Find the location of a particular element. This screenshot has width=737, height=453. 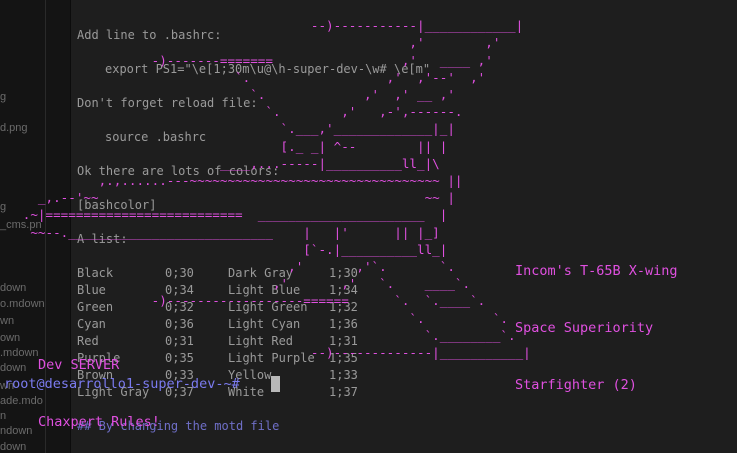

ship-caption-line: Space Superiority is located at coordinates (584, 328).